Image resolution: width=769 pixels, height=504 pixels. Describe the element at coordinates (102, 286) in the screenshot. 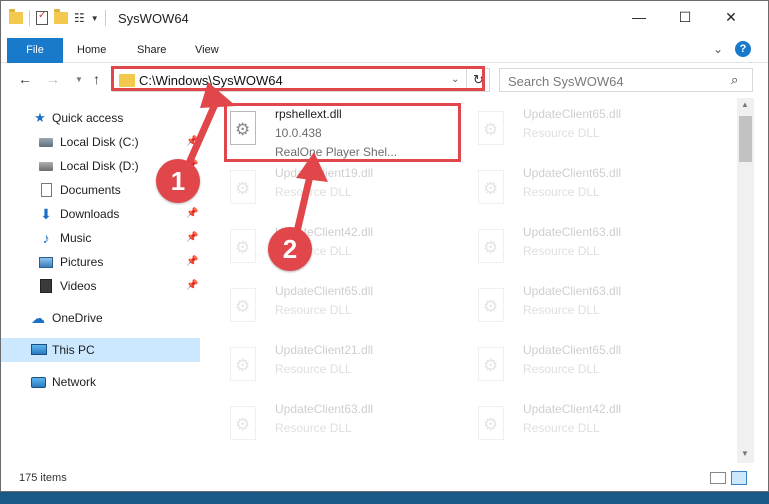

I see `sidebar-item-videos: Videos 📌` at that location.